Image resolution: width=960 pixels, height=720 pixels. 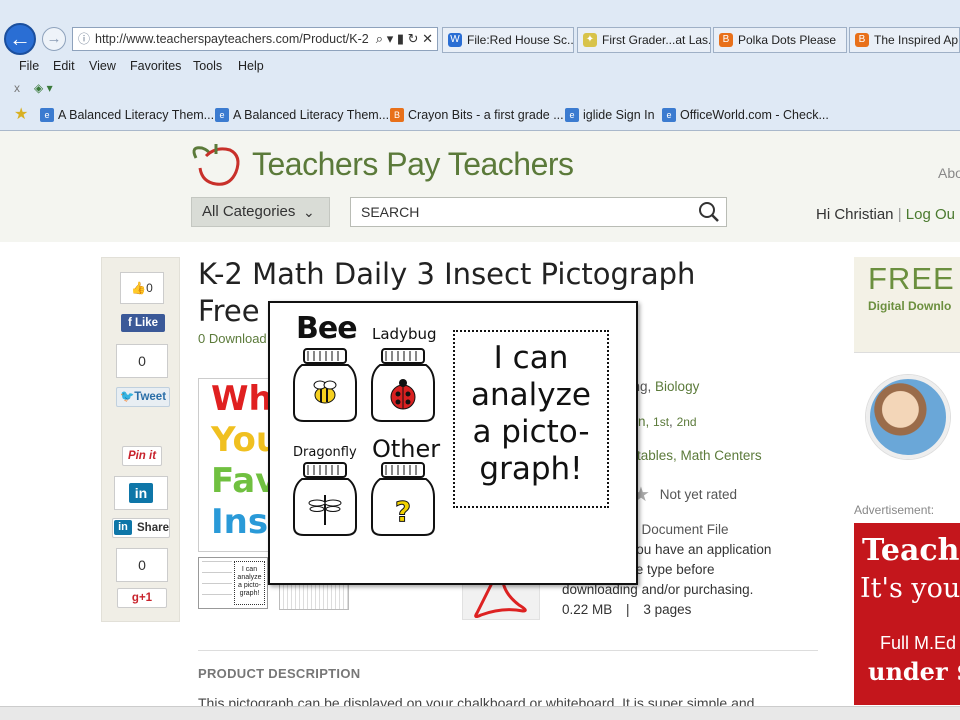 I want to click on image-text-line: Wh, so click(x=240, y=399).